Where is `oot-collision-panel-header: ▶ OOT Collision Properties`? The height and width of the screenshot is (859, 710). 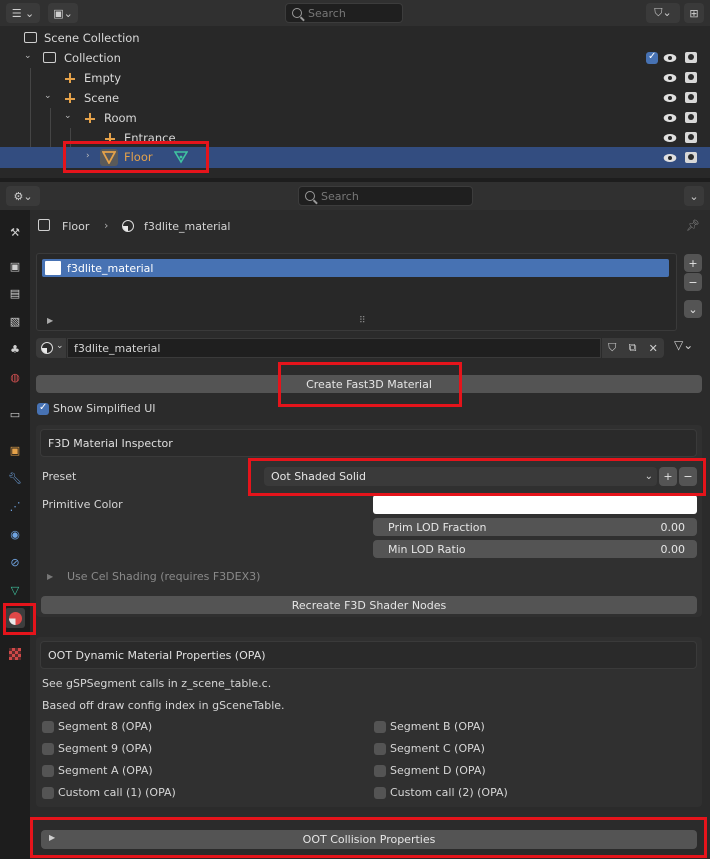
oot-collision-panel-header: ▶ OOT Collision Properties is located at coordinates (369, 839).